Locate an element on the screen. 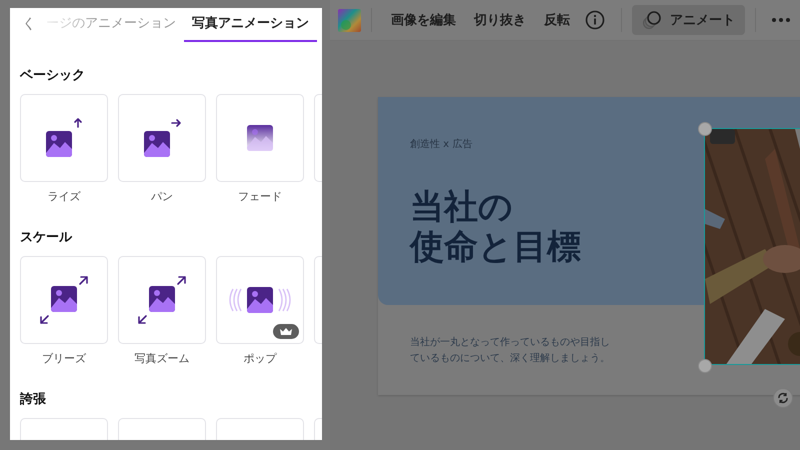 The width and height of the screenshot is (800, 450). image-sound-waves-icon is located at coordinates (260, 300).